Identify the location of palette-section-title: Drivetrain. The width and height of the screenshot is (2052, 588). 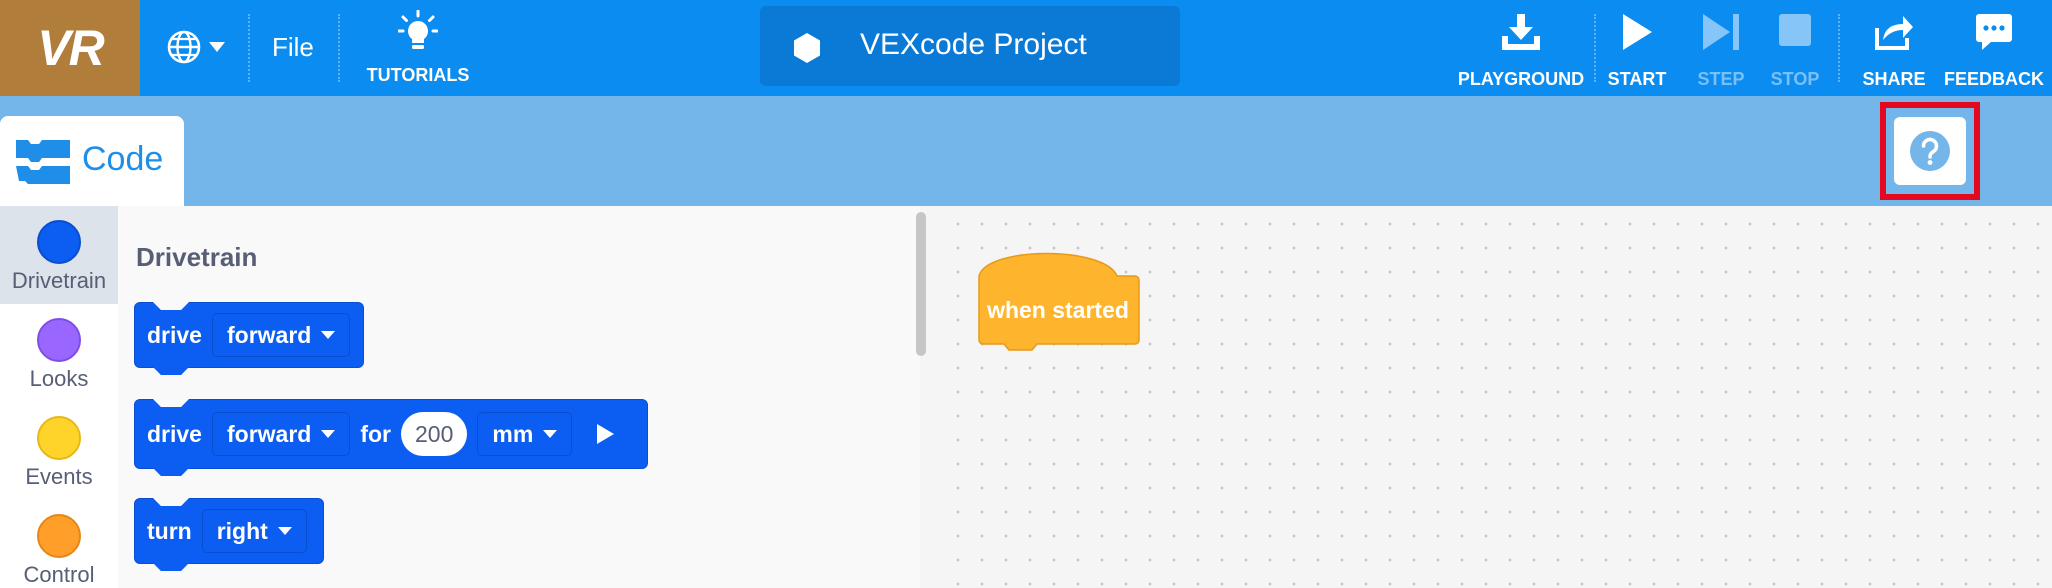
(197, 257).